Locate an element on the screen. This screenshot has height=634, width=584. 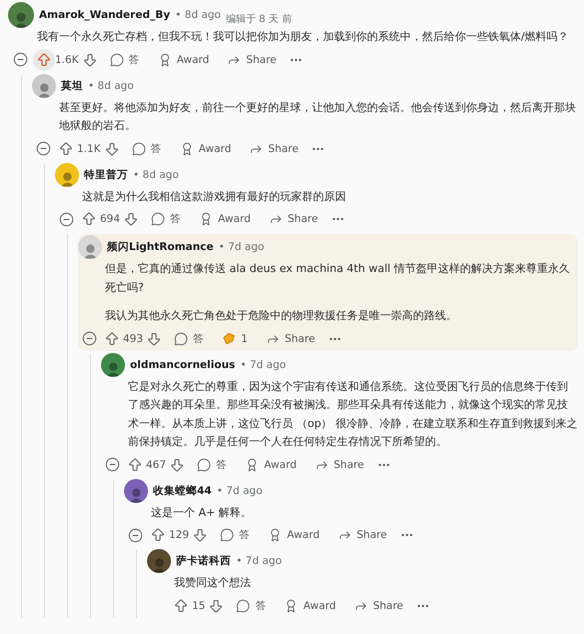
comment-text: 我赞同这个想法 is located at coordinates (213, 583).